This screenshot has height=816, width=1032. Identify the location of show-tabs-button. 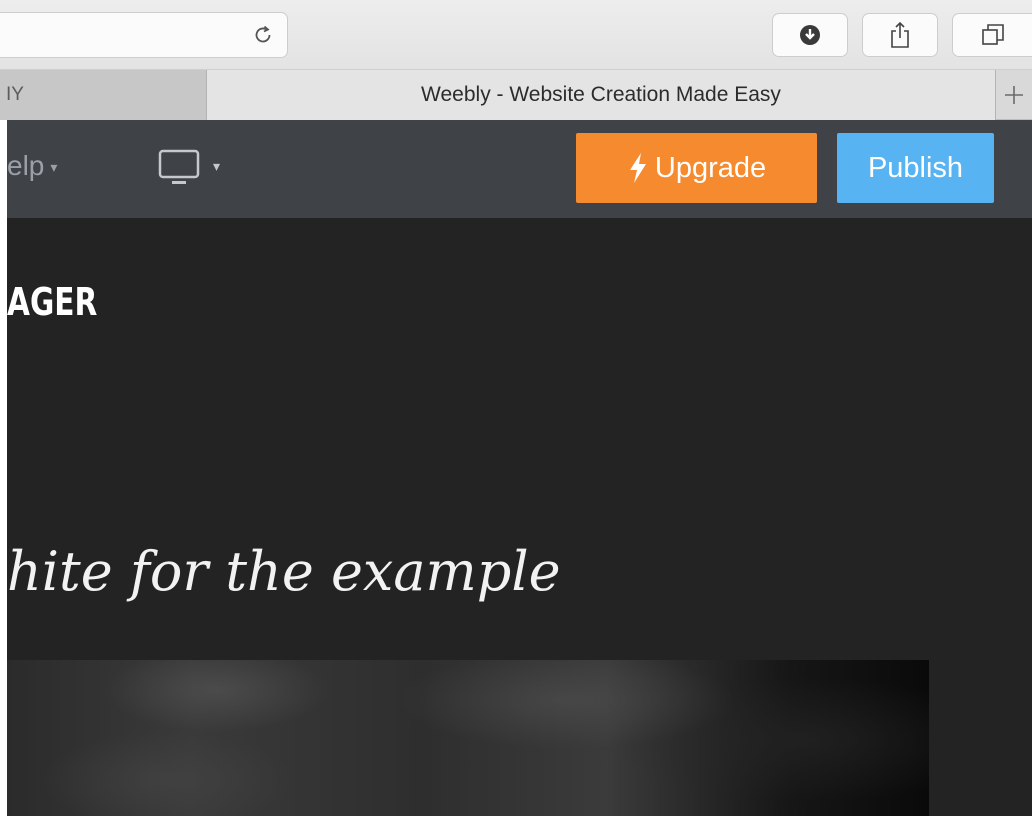
(992, 35).